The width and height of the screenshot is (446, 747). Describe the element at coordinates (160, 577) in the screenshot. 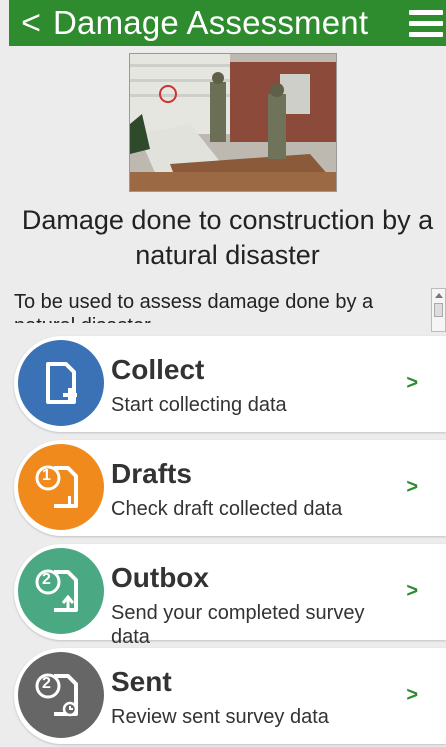

I see `outbox-title: Outbox` at that location.